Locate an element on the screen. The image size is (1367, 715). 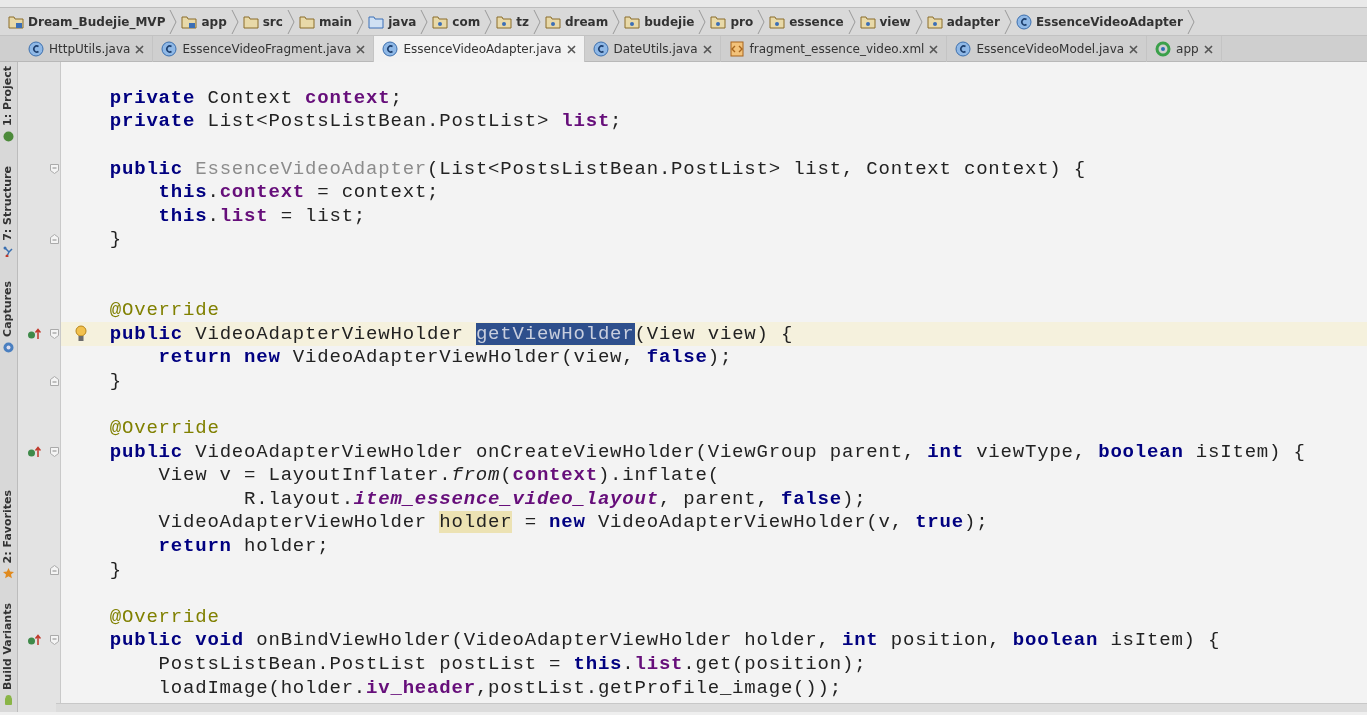
star-icon is located at coordinates (8, 573).